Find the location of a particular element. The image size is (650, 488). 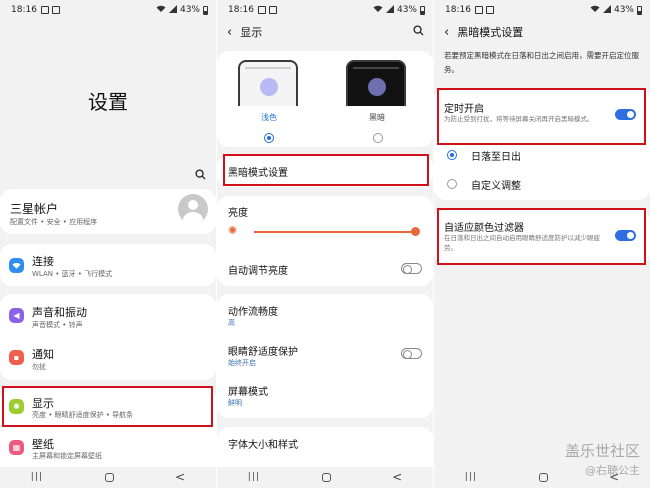

screen-mode-value: 鲜明 is located at coordinates (235, 403).